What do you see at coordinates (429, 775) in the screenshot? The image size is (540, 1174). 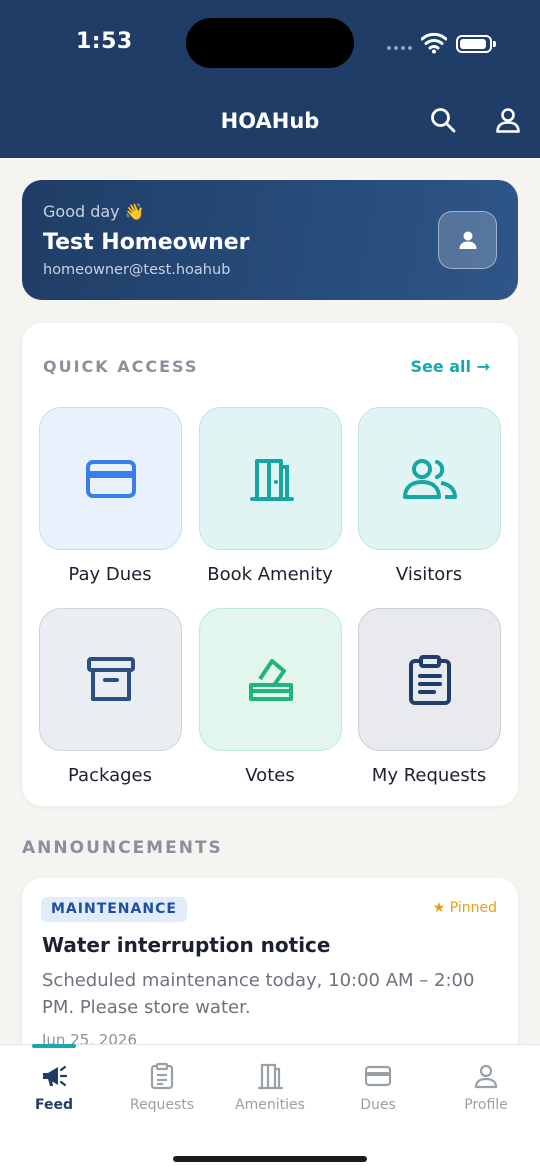 I see `my-requests-label: My Requests` at bounding box center [429, 775].